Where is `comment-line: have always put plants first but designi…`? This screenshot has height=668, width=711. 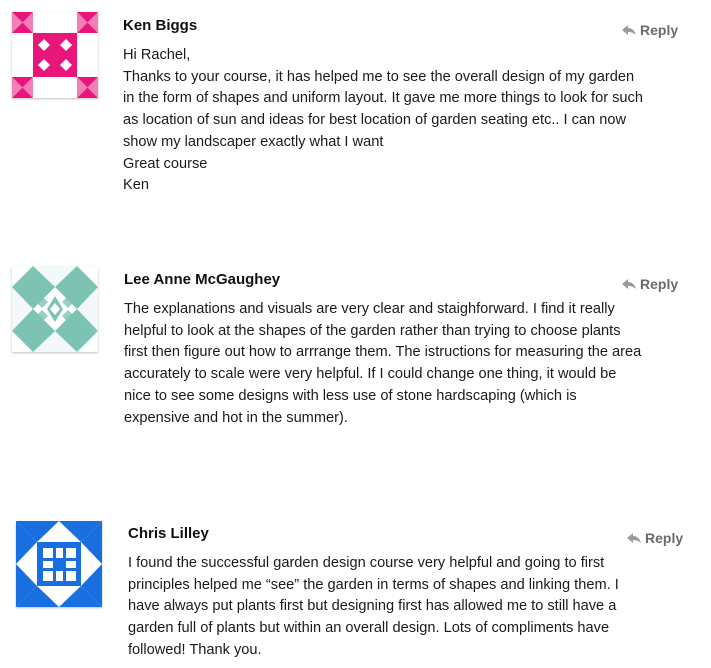 comment-line: have always put plants first but designi… is located at coordinates (372, 606).